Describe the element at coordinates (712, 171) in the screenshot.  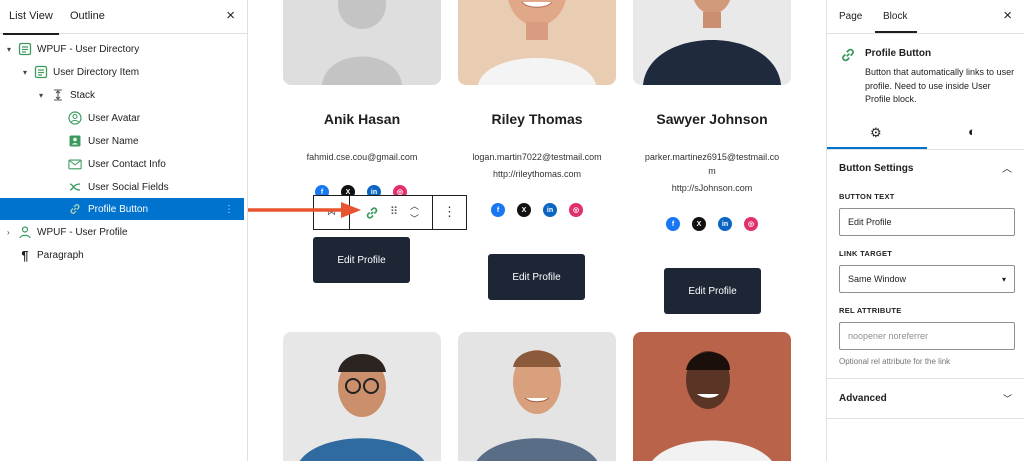
I see `user-email-wrap: m` at that location.